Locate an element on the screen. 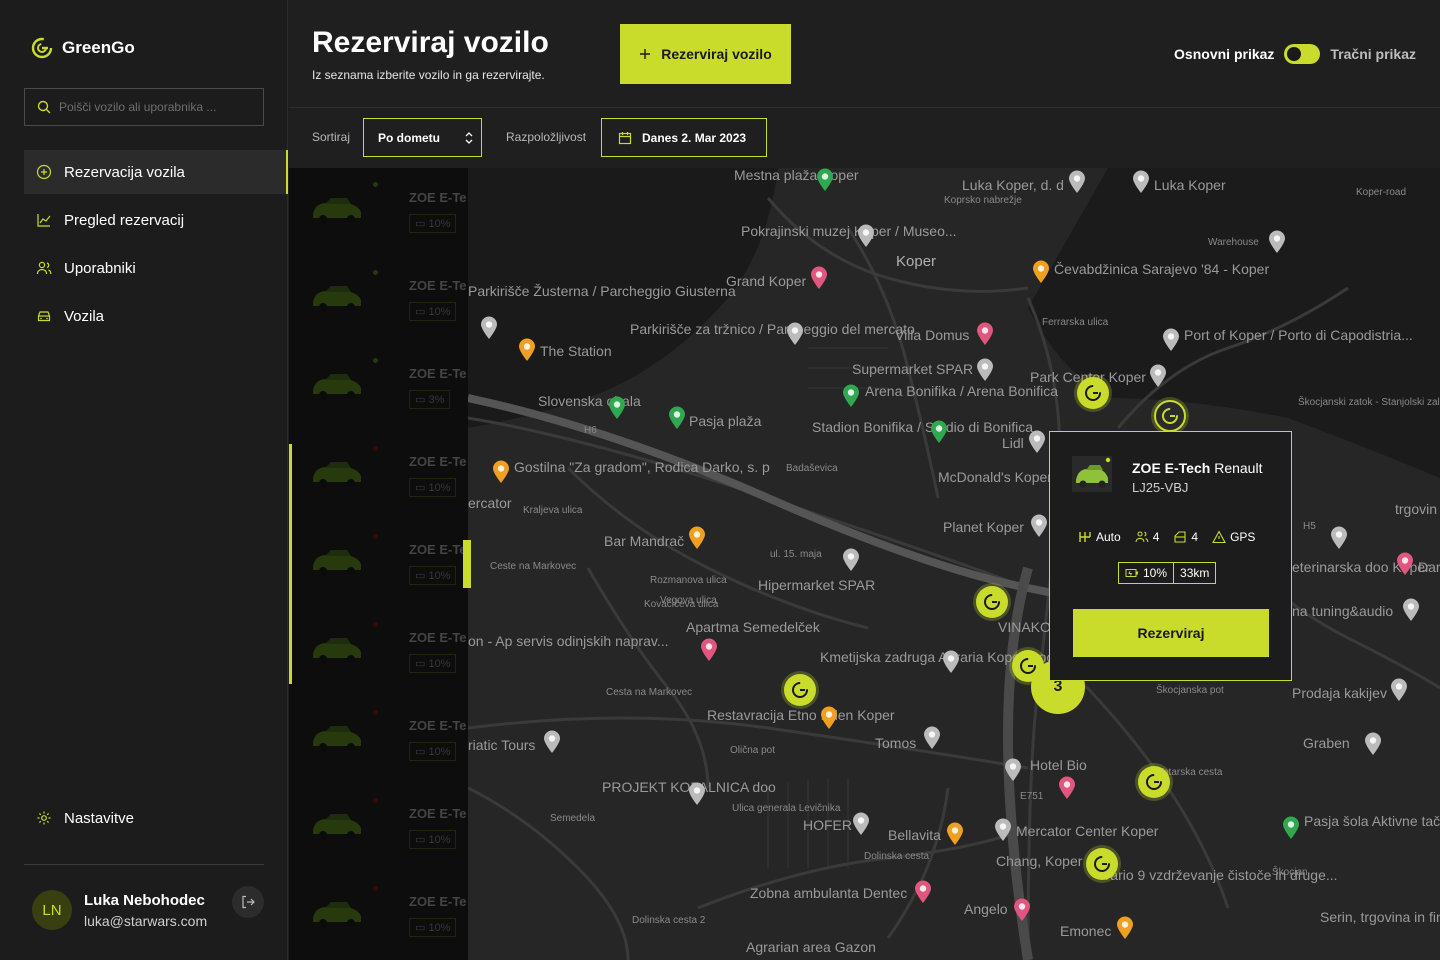 The image size is (1440, 960). battery-value: 10% is located at coordinates (1155, 573).